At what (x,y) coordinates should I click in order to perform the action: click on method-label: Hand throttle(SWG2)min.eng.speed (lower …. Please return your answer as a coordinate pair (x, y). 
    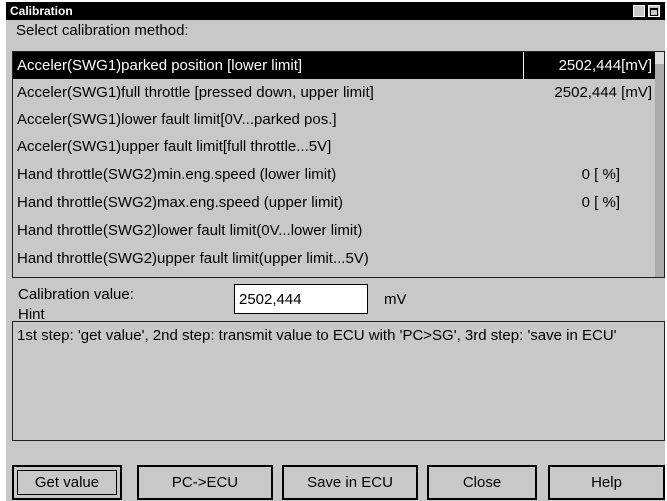
    Looking at the image, I should click on (177, 174).